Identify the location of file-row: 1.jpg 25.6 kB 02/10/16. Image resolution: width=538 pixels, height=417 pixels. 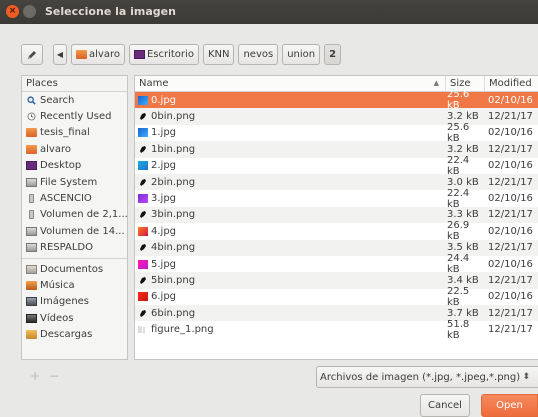
(336, 133).